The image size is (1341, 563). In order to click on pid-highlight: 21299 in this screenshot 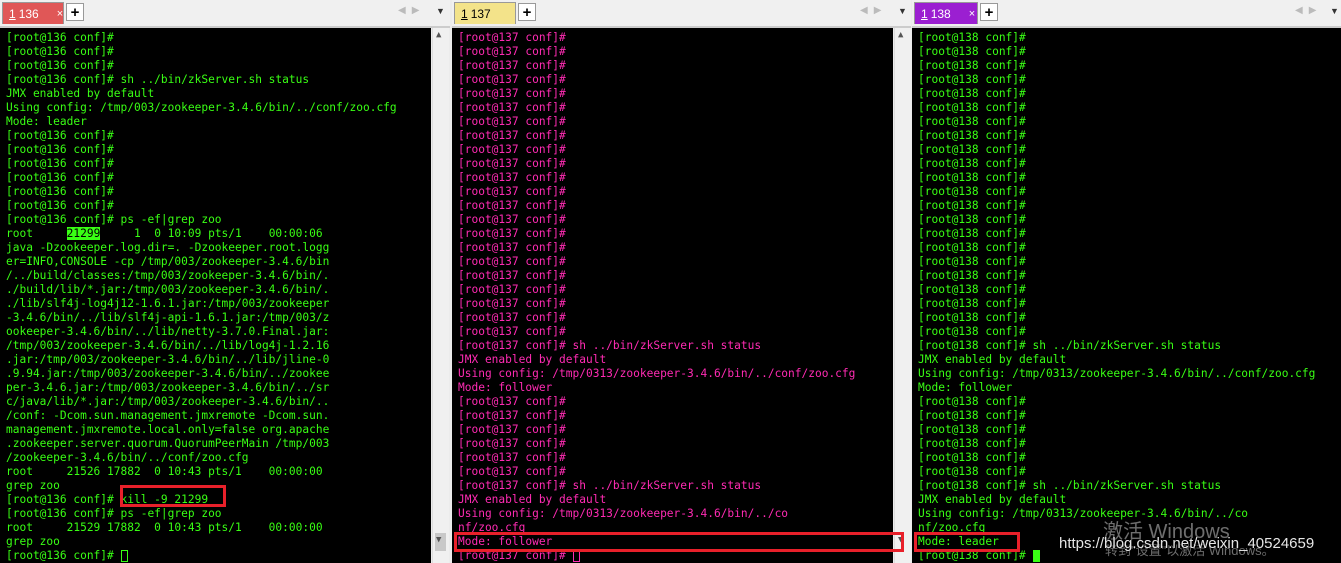, I will do `click(83, 233)`.